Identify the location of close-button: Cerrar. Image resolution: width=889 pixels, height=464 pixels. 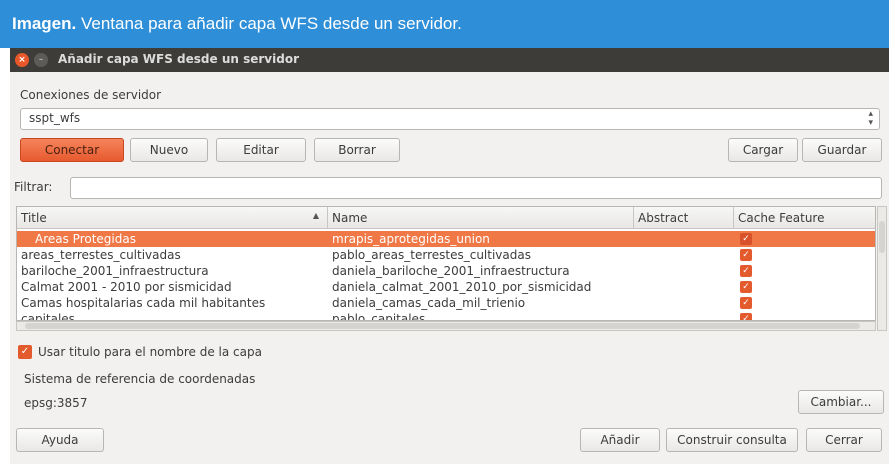
(844, 440).